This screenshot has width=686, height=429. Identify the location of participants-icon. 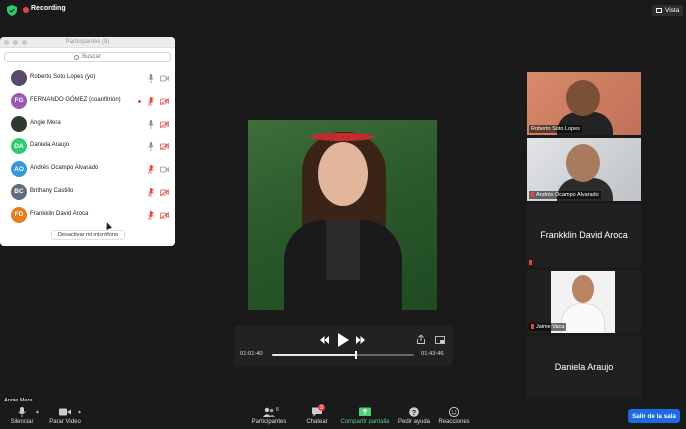
(269, 412).